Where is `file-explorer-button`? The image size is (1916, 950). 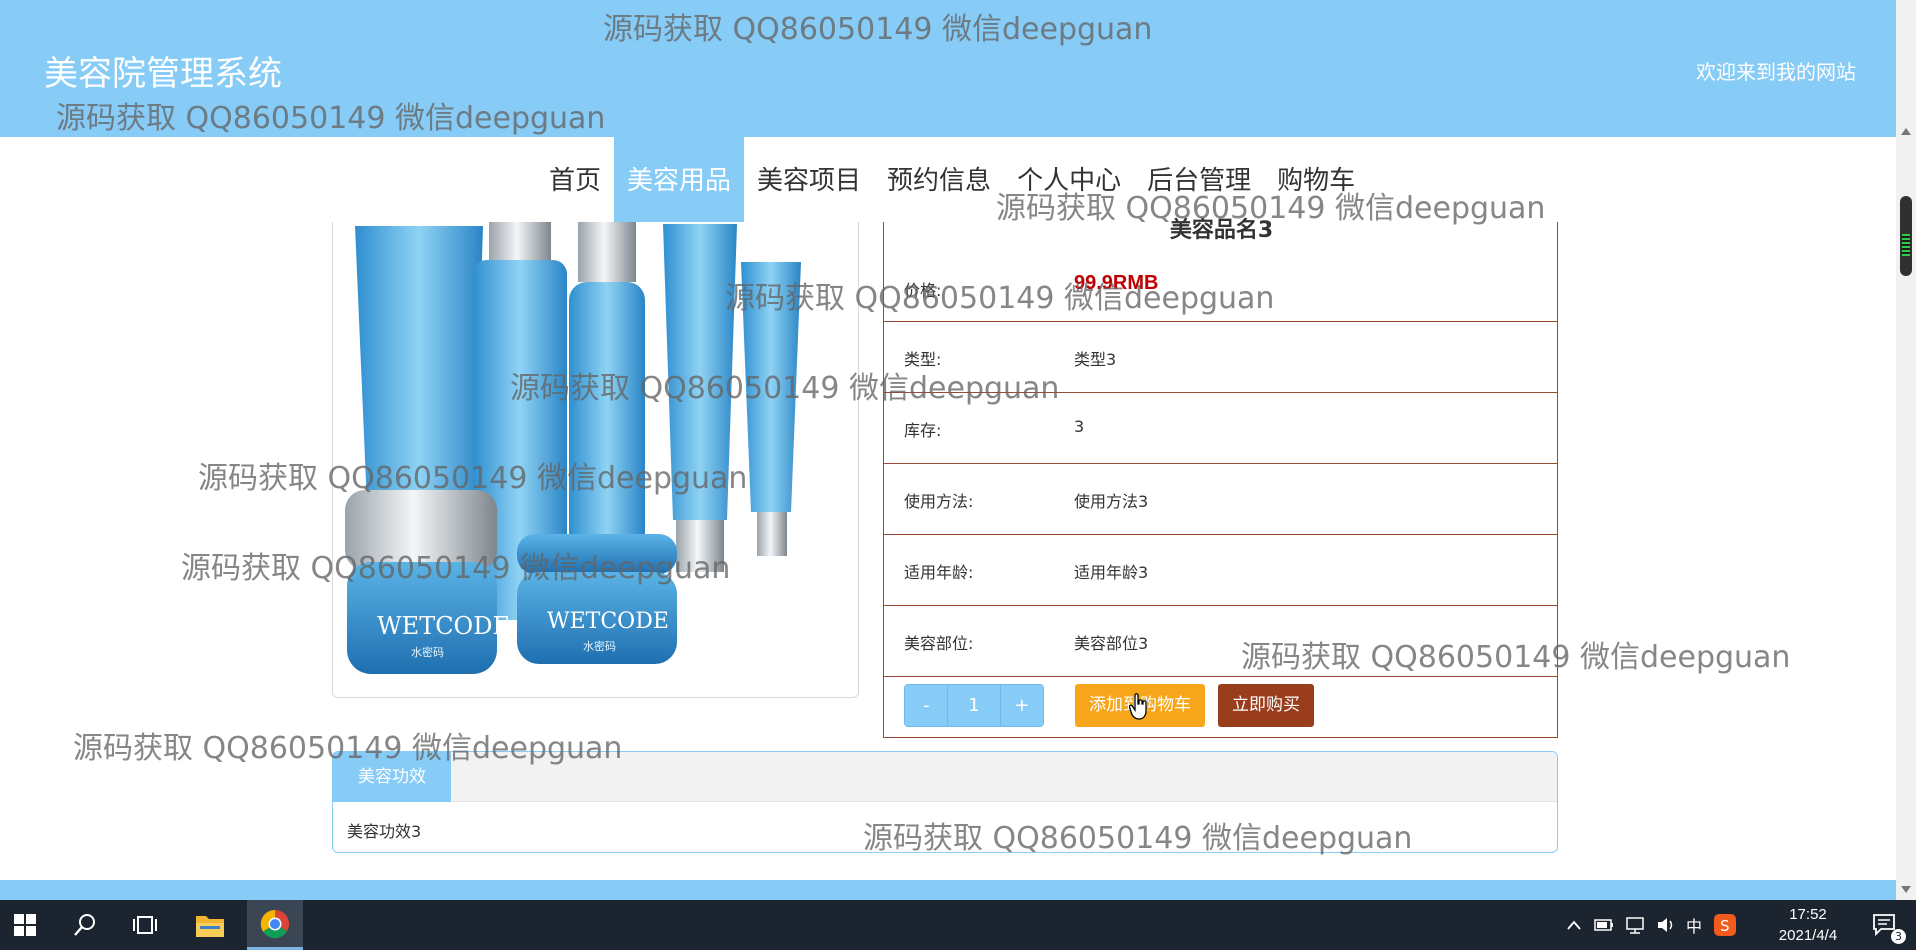
file-explorer-button is located at coordinates (210, 925).